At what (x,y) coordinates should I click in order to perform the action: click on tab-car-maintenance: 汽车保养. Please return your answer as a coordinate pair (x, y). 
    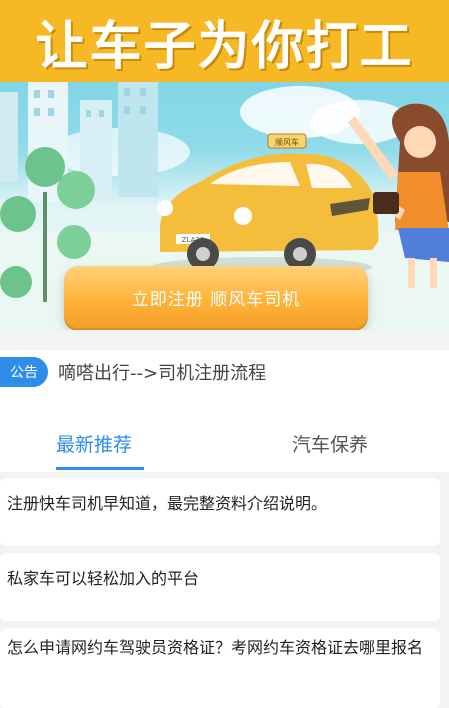
    Looking at the image, I should click on (330, 443).